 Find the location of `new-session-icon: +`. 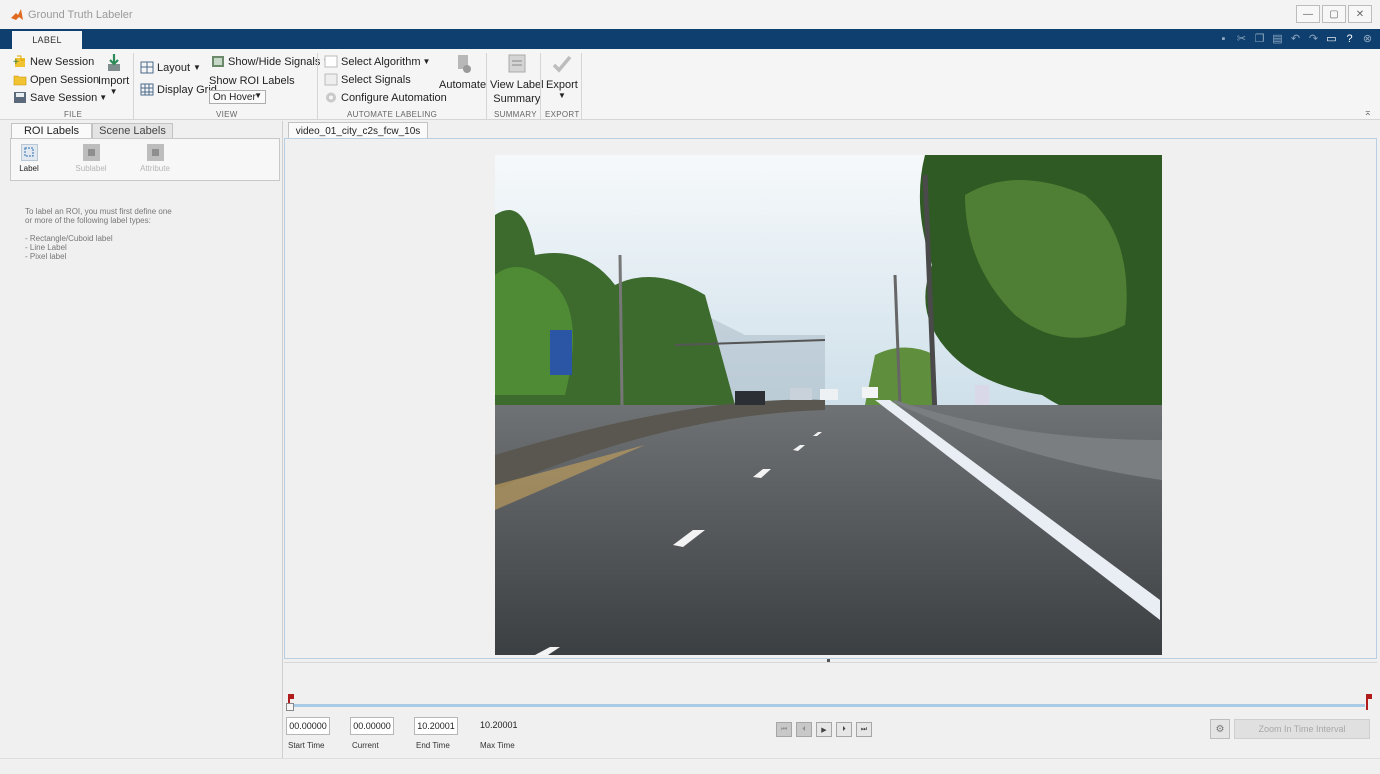

new-session-icon: + is located at coordinates (19, 61).